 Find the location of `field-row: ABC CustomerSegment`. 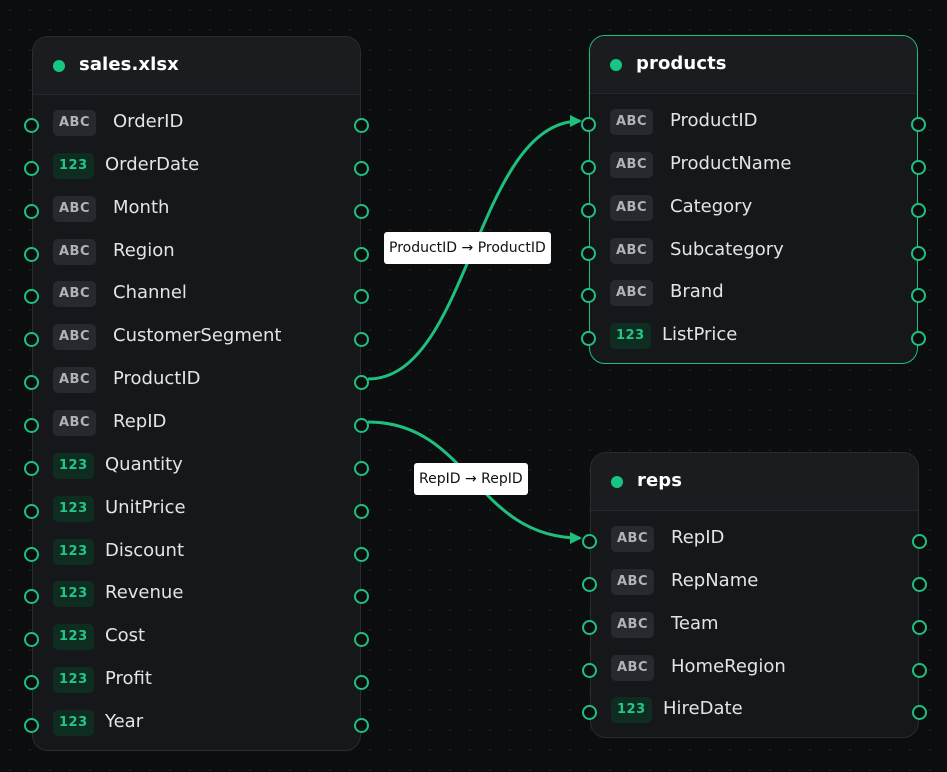

field-row: ABC CustomerSegment is located at coordinates (196, 339).